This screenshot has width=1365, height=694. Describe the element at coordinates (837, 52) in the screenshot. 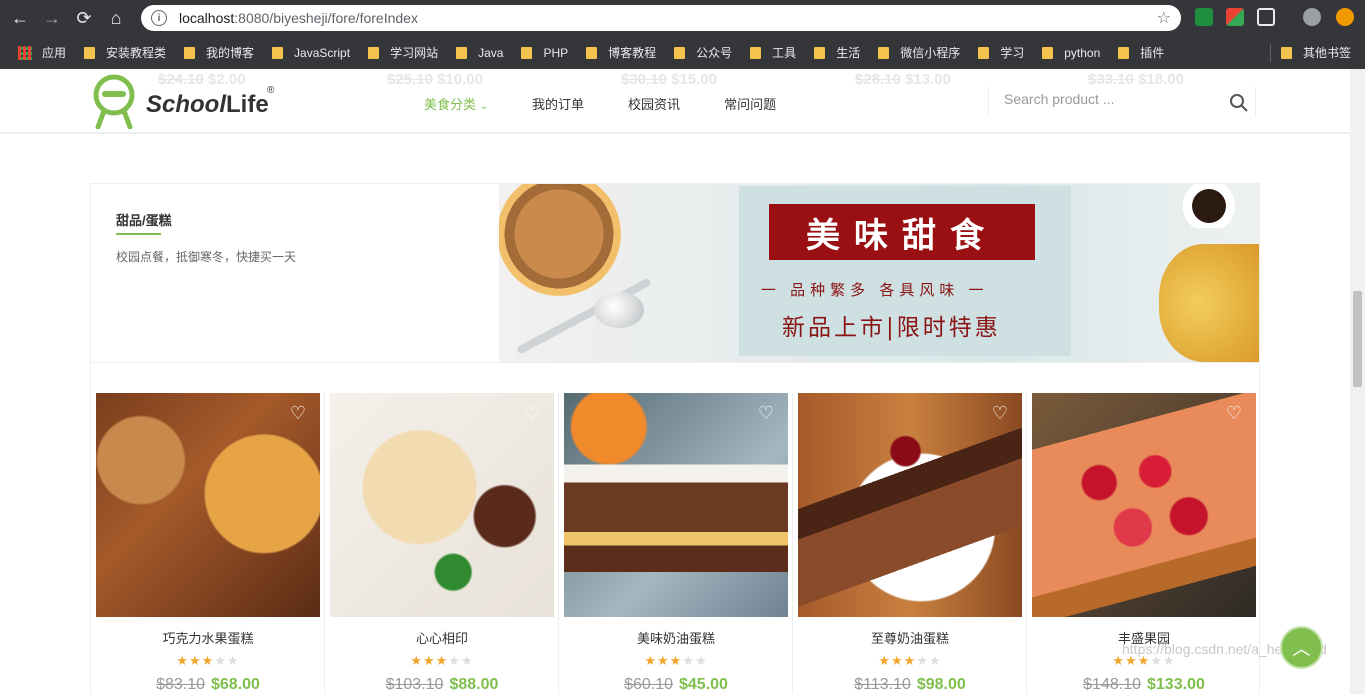

I see `bookmark-folder: 生活` at that location.